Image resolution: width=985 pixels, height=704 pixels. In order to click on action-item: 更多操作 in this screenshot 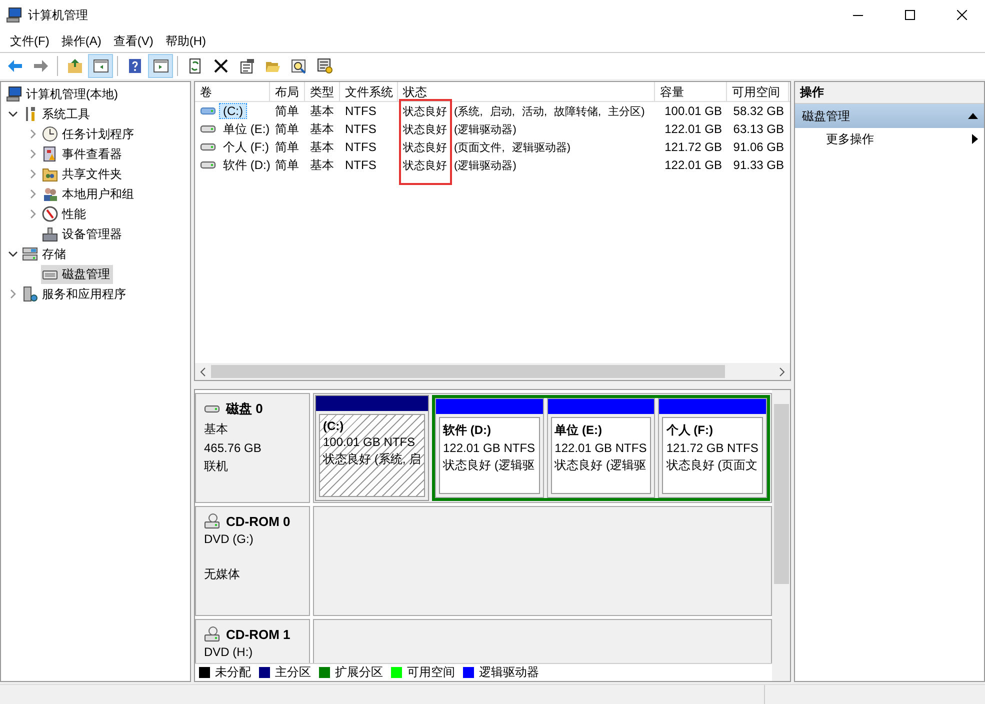, I will do `click(889, 139)`.